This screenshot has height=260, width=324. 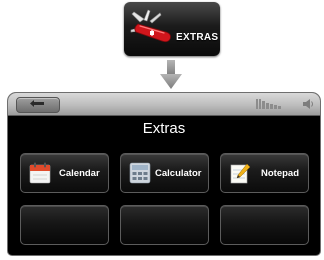 I want to click on screen-title: Extras, so click(x=164, y=128).